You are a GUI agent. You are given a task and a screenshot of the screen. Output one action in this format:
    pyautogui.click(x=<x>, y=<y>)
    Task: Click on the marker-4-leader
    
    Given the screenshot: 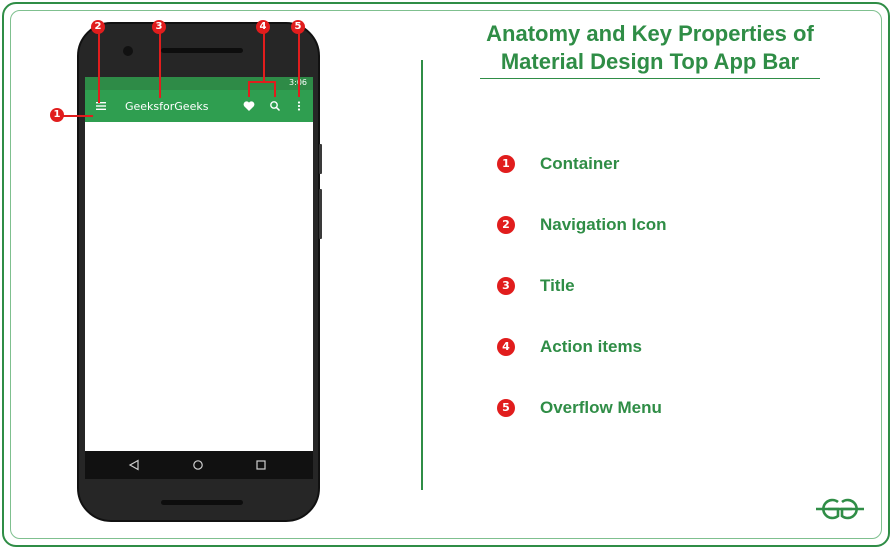 What is the action you would take?
    pyautogui.click(x=264, y=57)
    